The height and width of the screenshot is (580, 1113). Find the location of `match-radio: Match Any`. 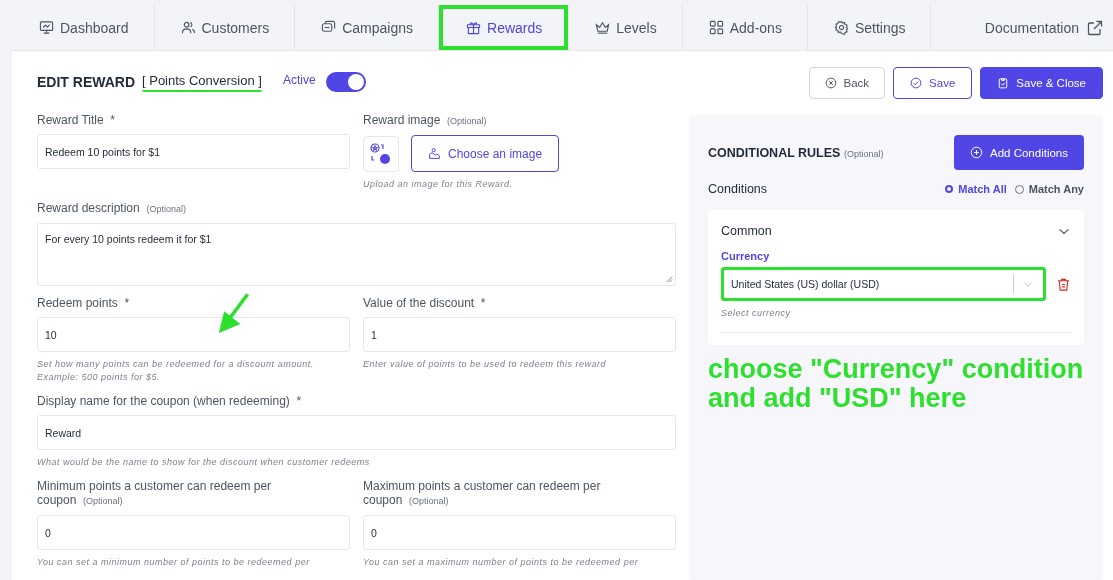

match-radio: Match Any is located at coordinates (1049, 189).